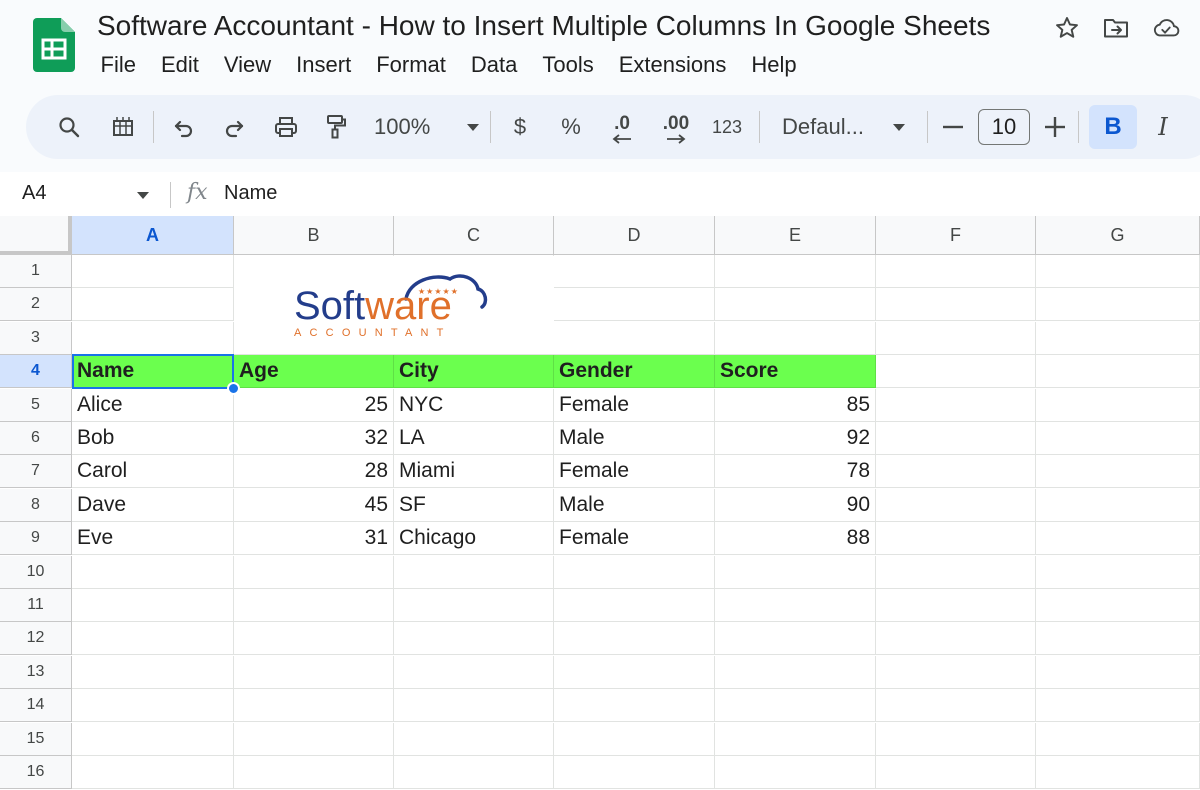 This screenshot has height=790, width=1200. I want to click on cell-e10, so click(795, 572).